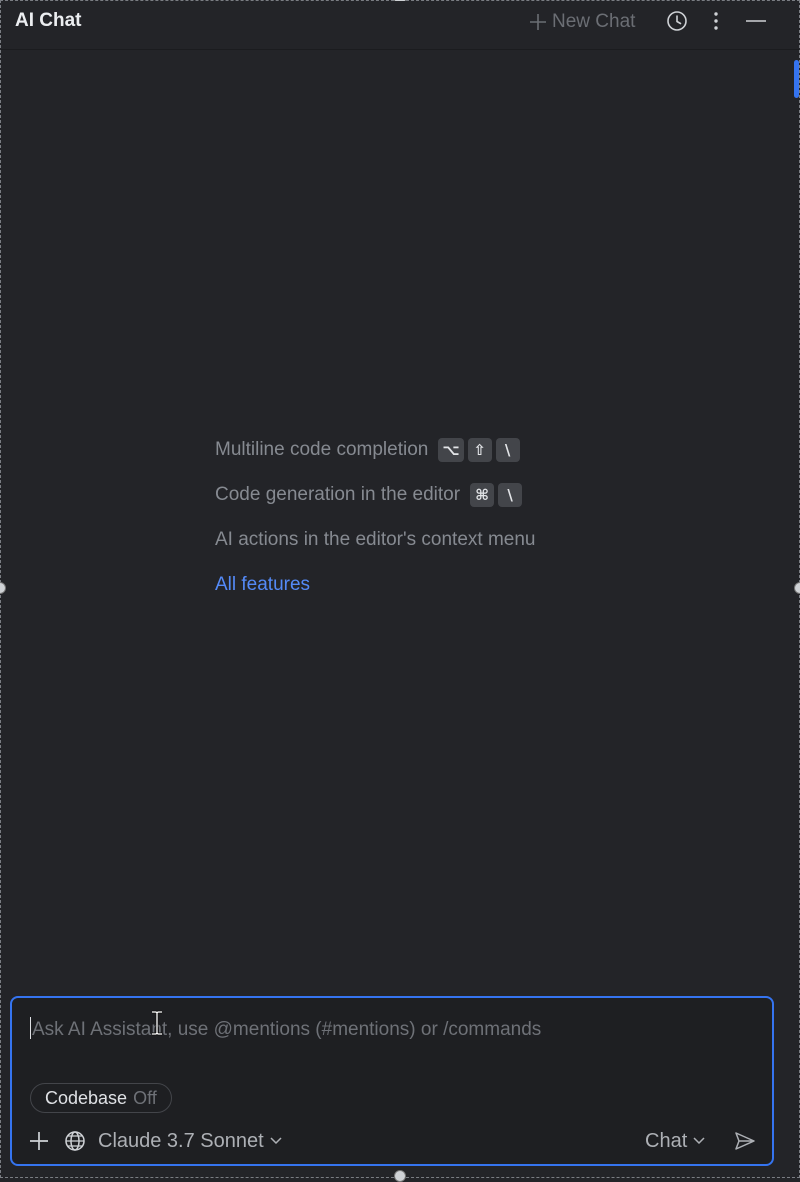 The height and width of the screenshot is (1182, 800). Describe the element at coordinates (756, 21) in the screenshot. I see `minimize-icon` at that location.